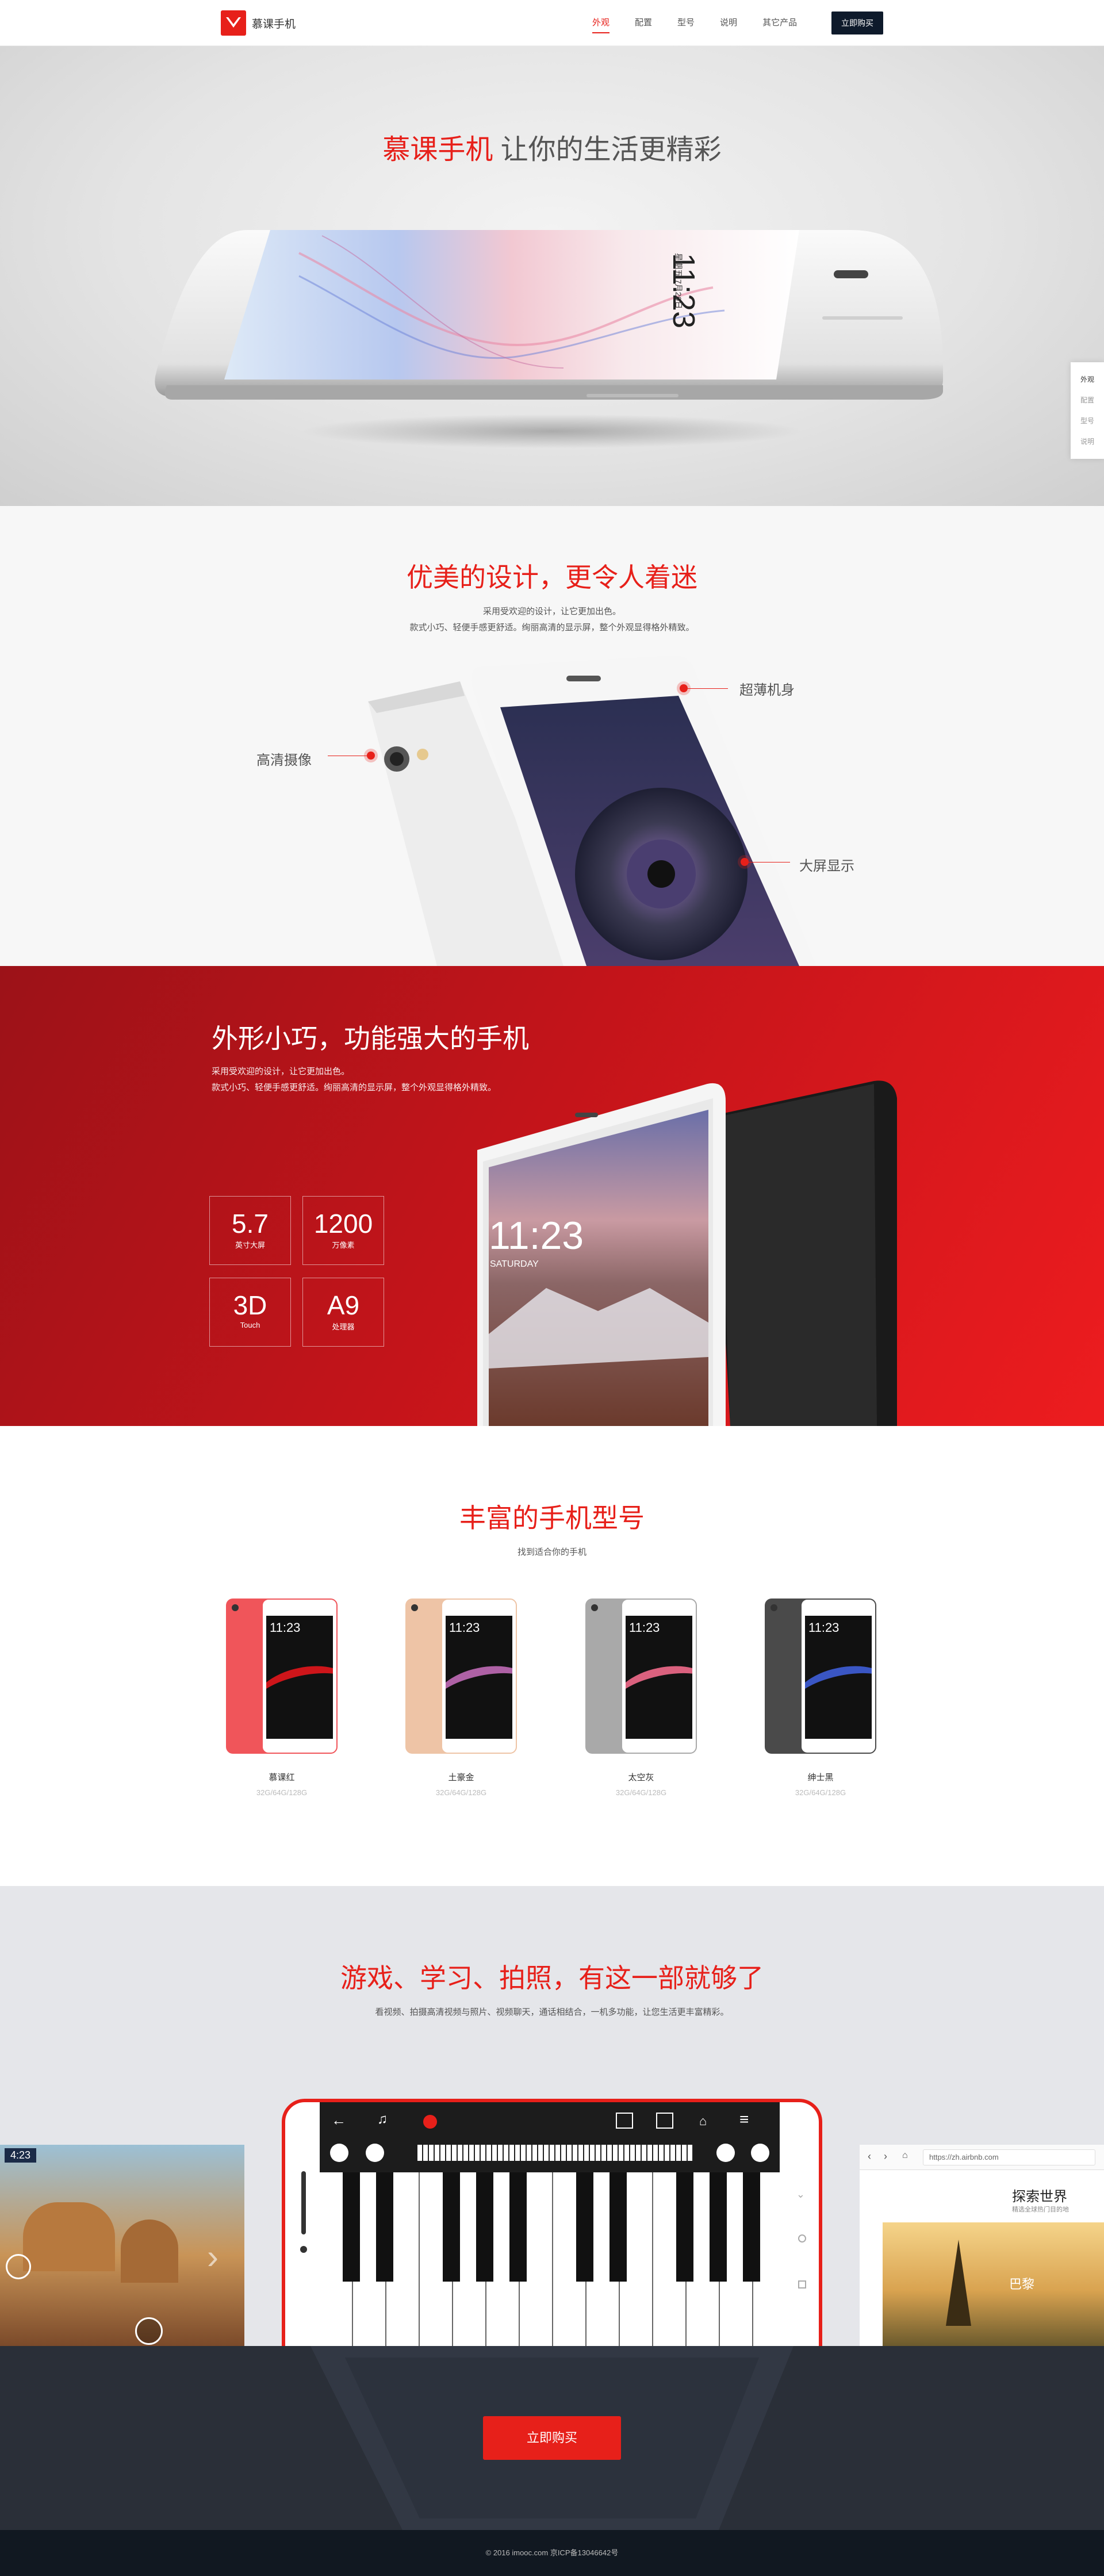 Image resolution: width=1104 pixels, height=2576 pixels. I want to click on game-next-arrow-icon: ›, so click(212, 2256).